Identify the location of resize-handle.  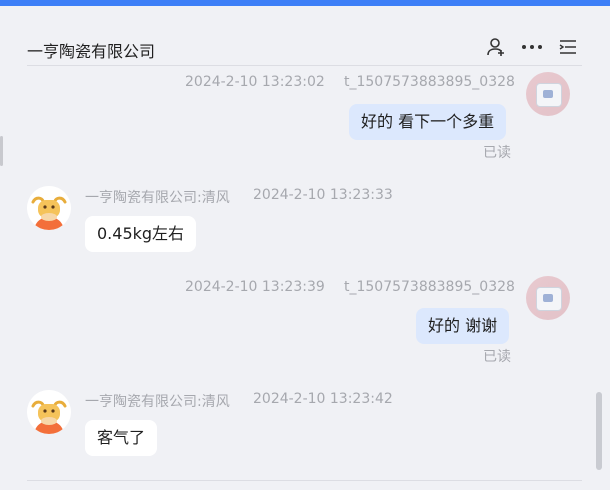
(1, 151).